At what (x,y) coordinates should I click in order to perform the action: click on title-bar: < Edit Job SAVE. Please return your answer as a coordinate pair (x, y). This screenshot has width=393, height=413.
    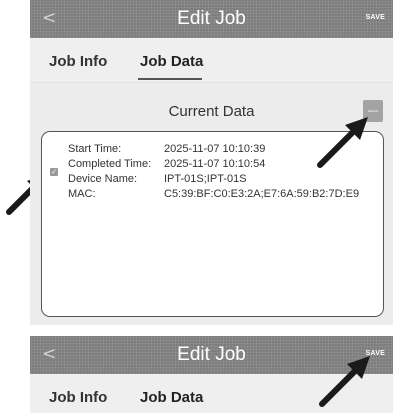
    Looking at the image, I should click on (211, 19).